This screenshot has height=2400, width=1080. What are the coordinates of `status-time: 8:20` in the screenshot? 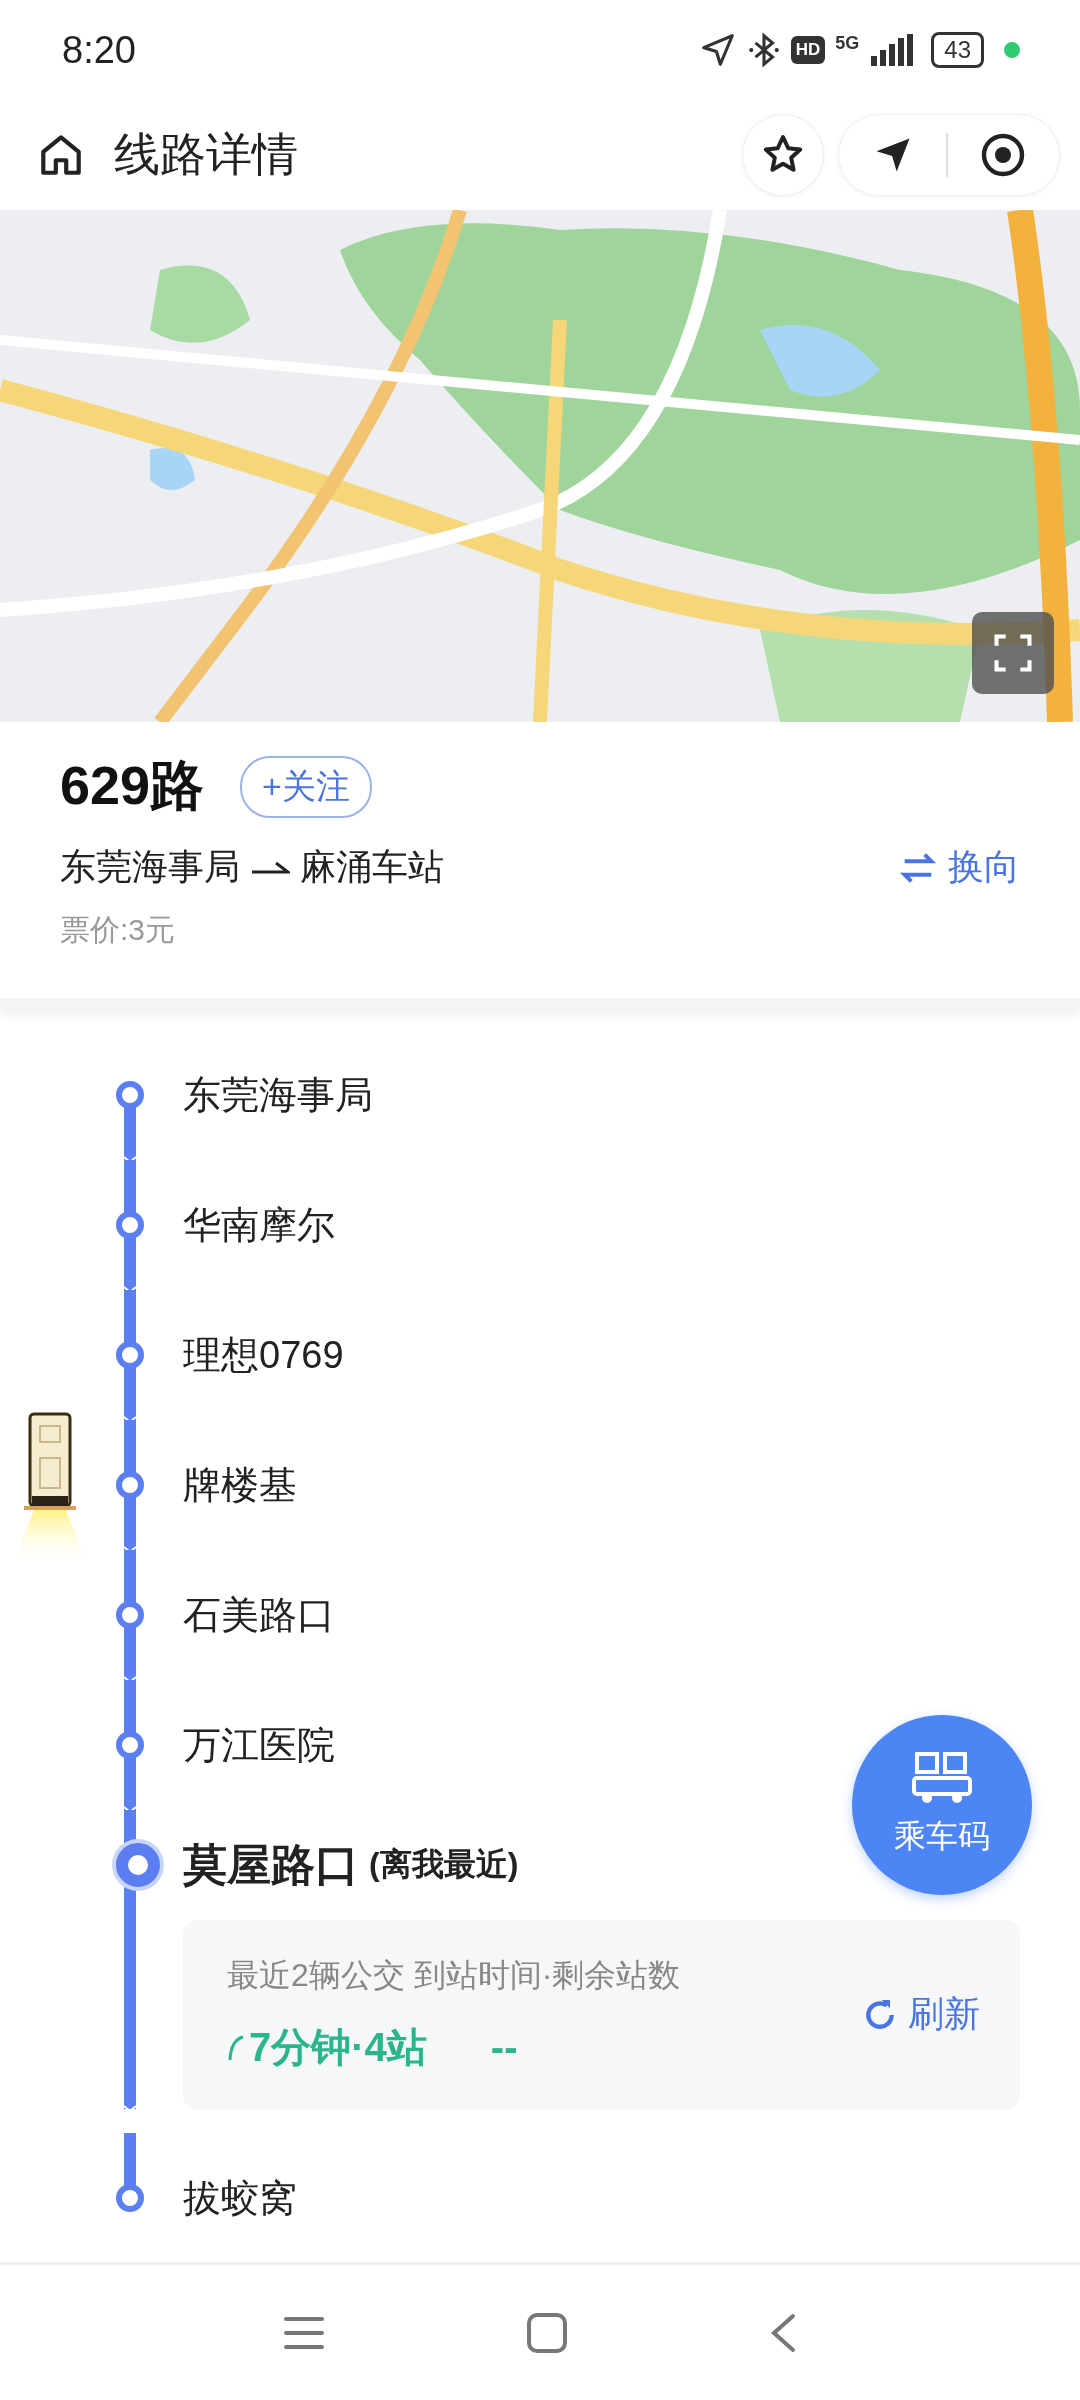 It's located at (99, 50).